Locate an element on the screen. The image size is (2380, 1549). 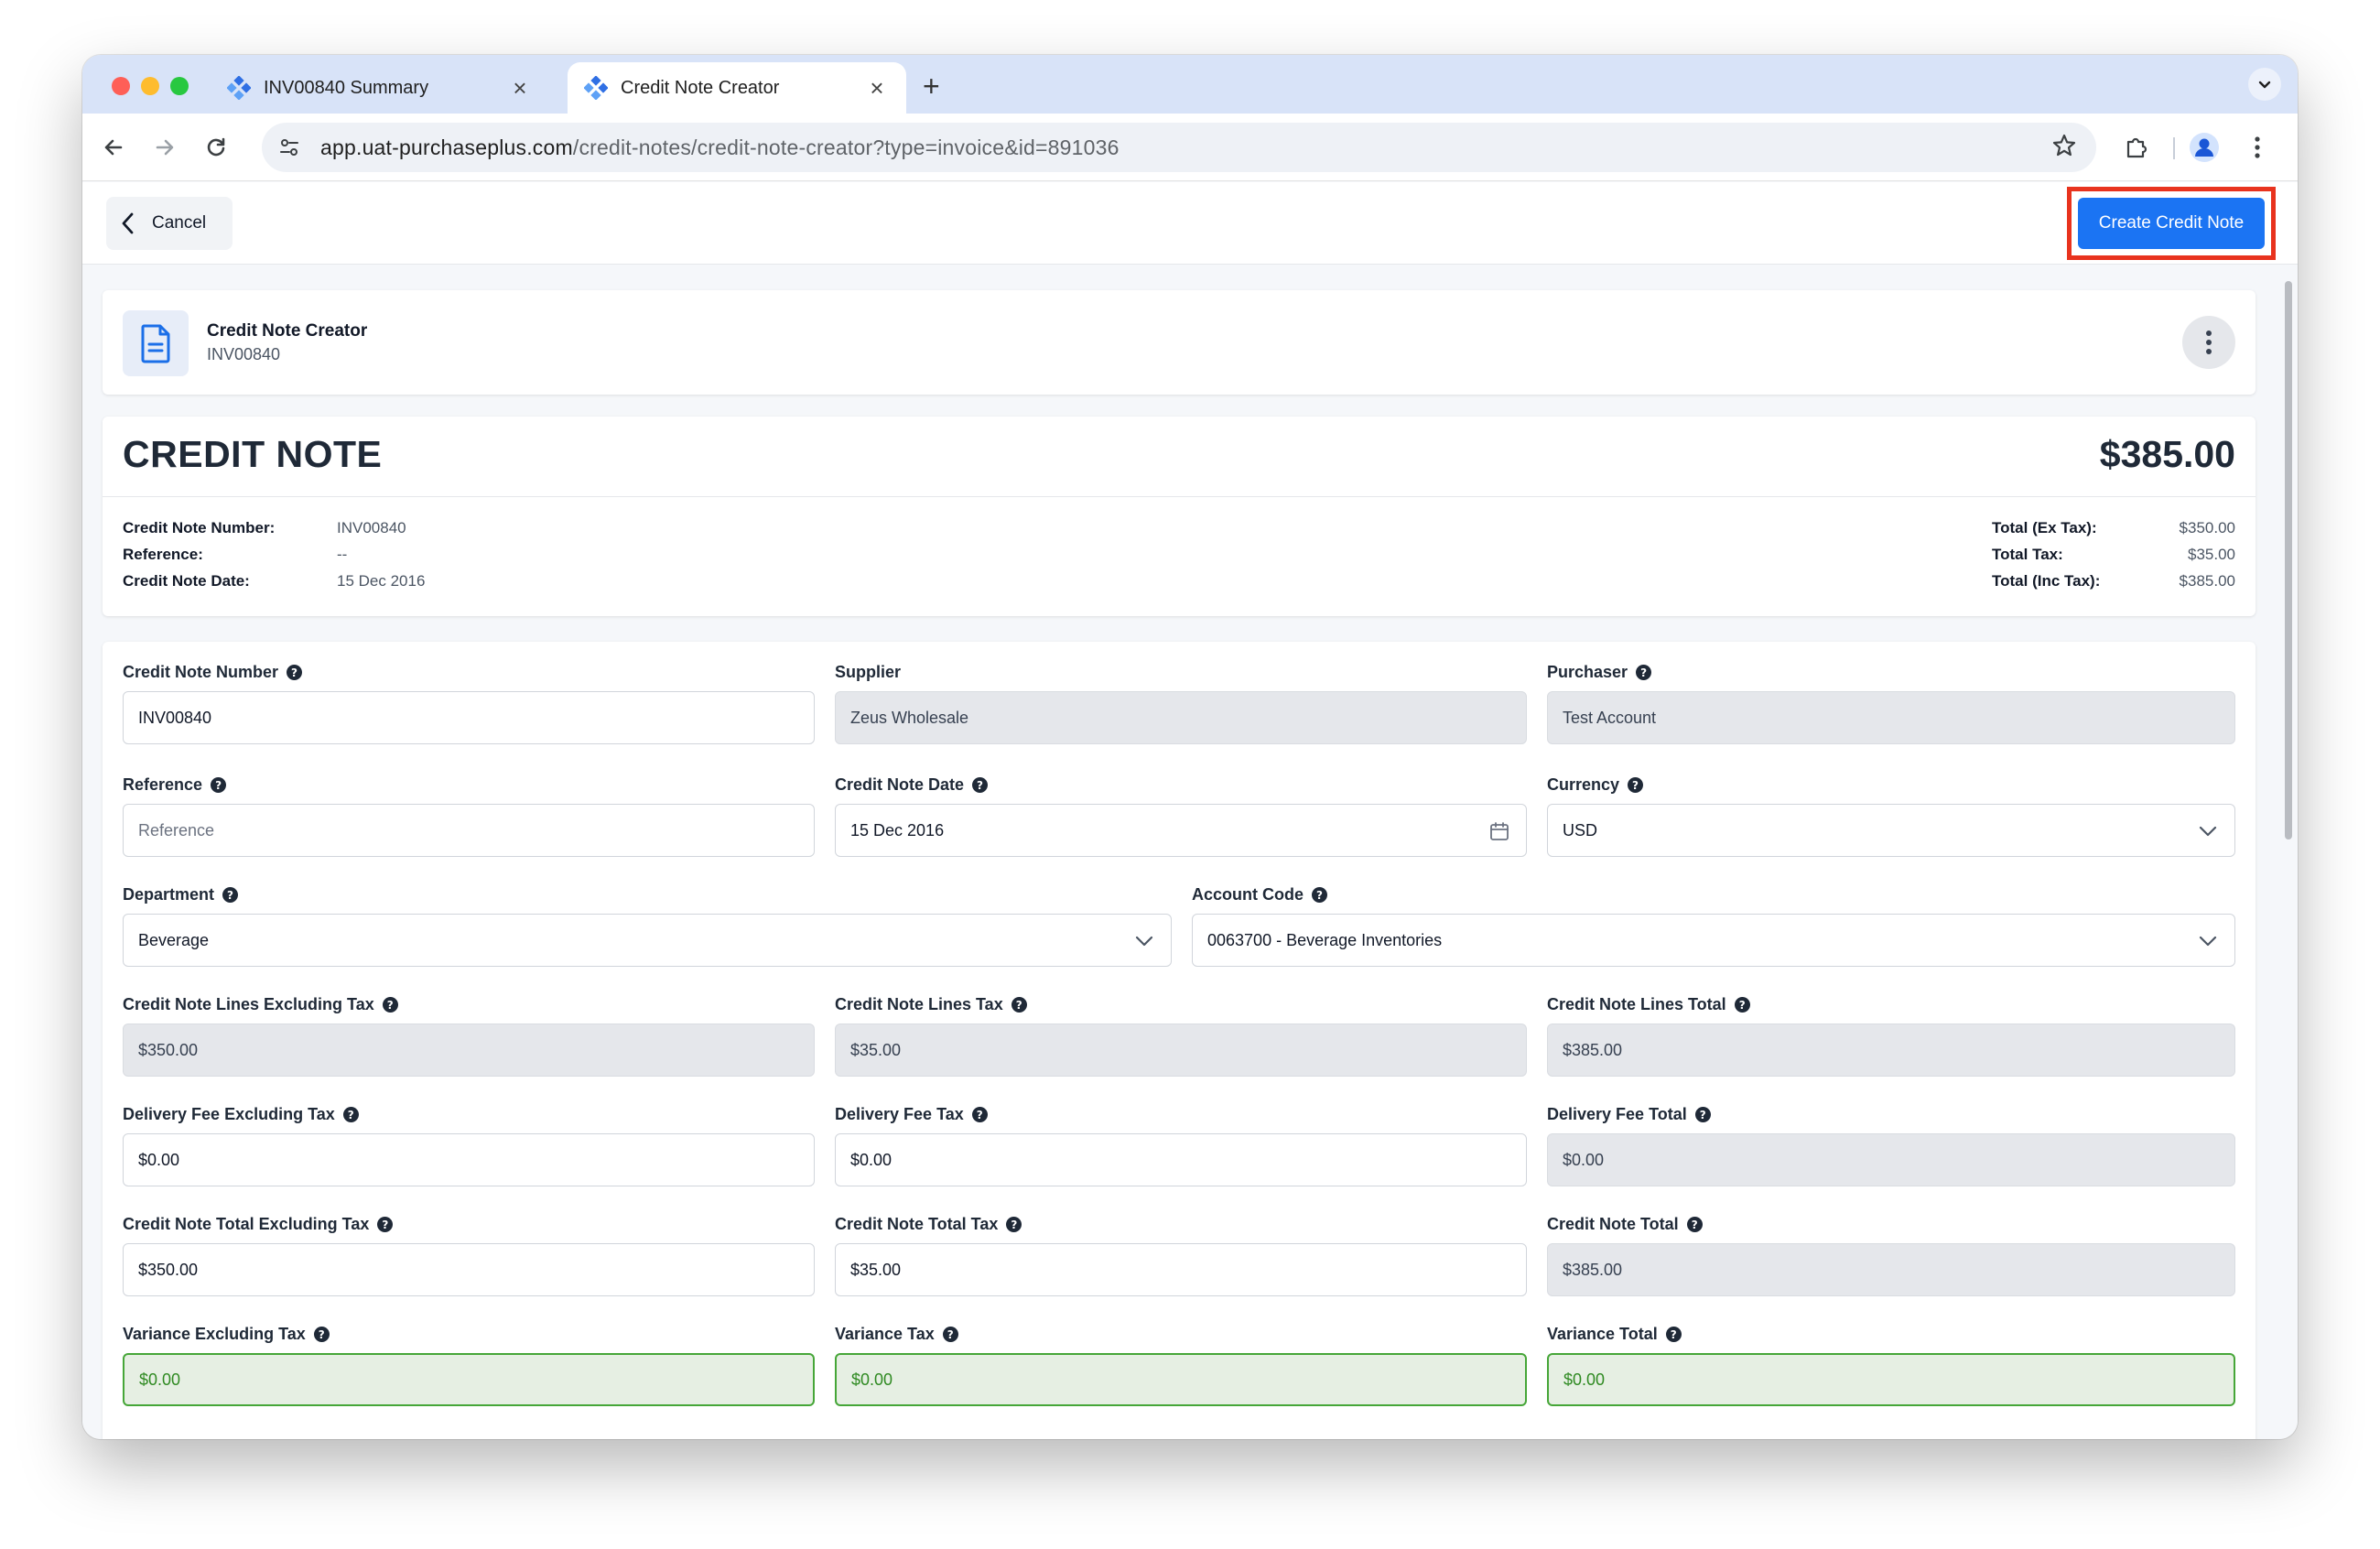
delivery-ex-tax-input: $0.00 is located at coordinates (469, 1159).